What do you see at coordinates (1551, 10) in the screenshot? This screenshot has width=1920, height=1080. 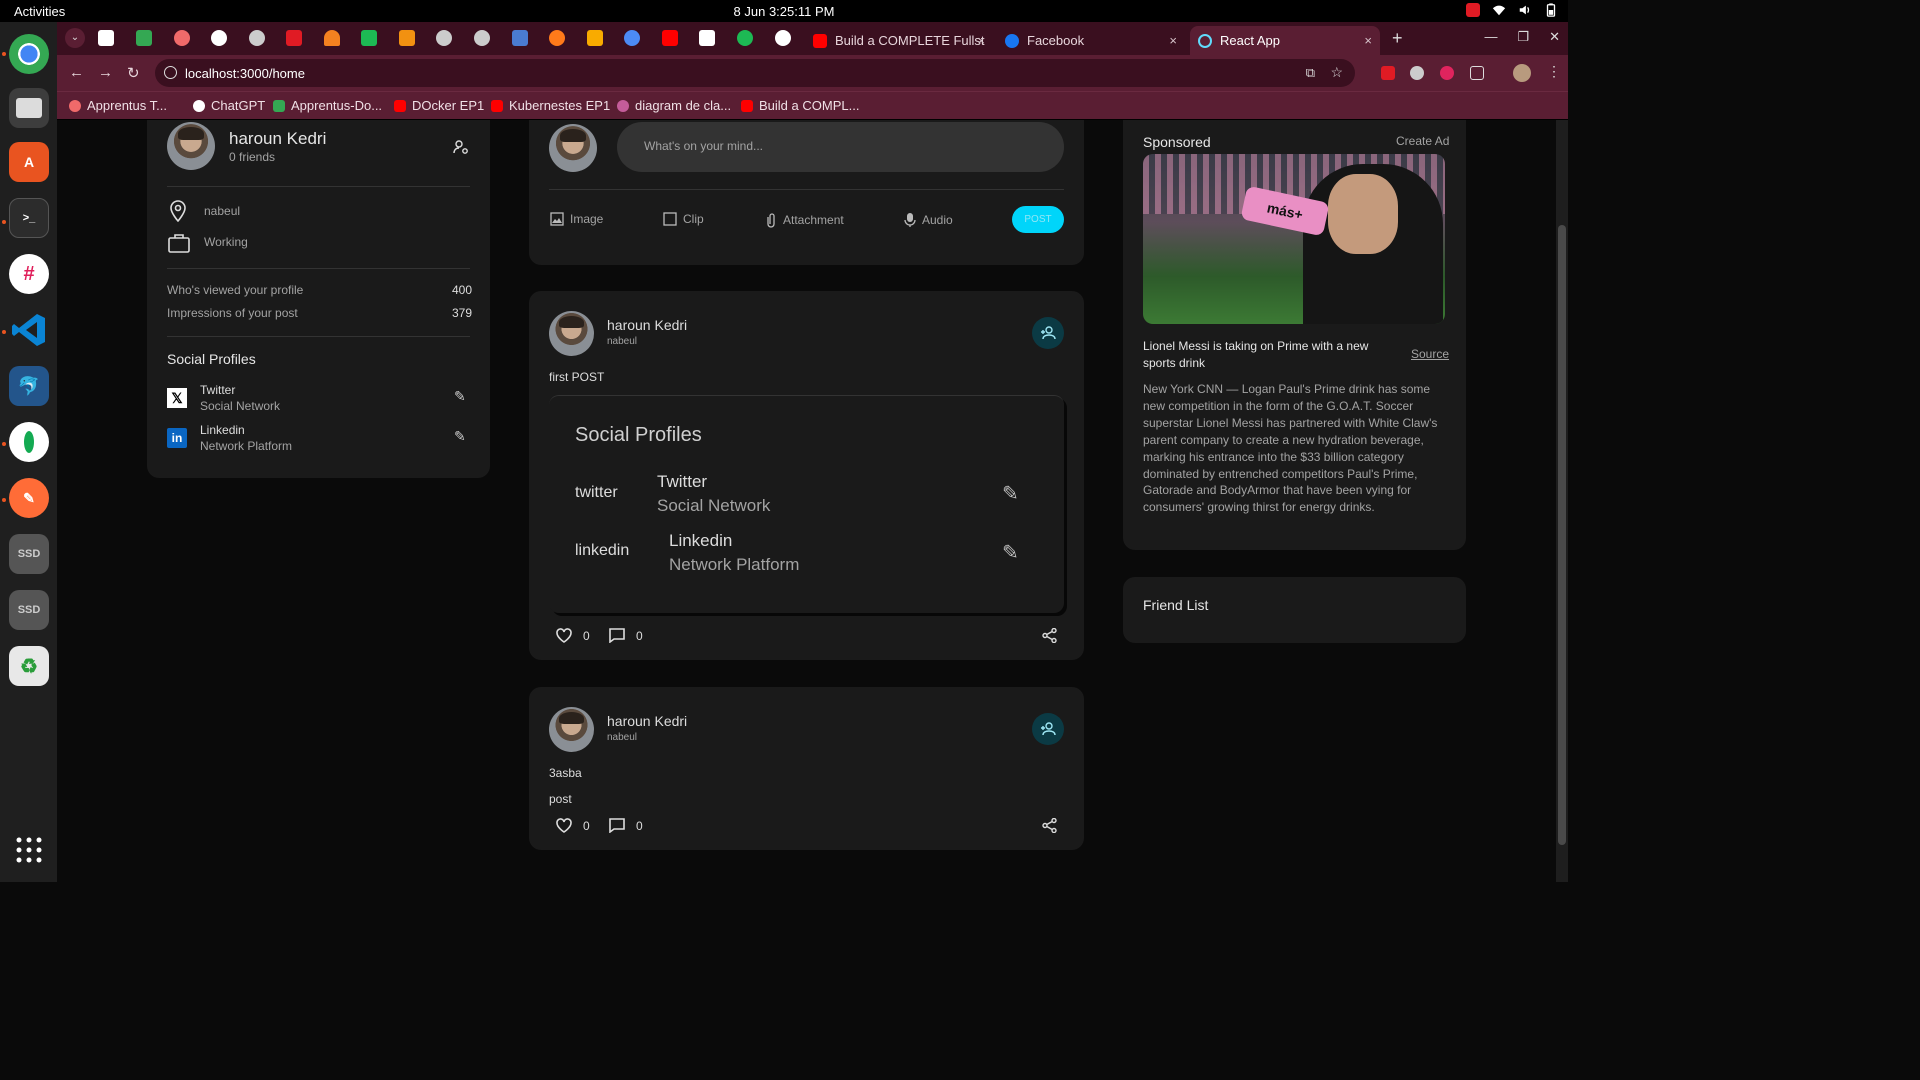 I see `battery-icon` at bounding box center [1551, 10].